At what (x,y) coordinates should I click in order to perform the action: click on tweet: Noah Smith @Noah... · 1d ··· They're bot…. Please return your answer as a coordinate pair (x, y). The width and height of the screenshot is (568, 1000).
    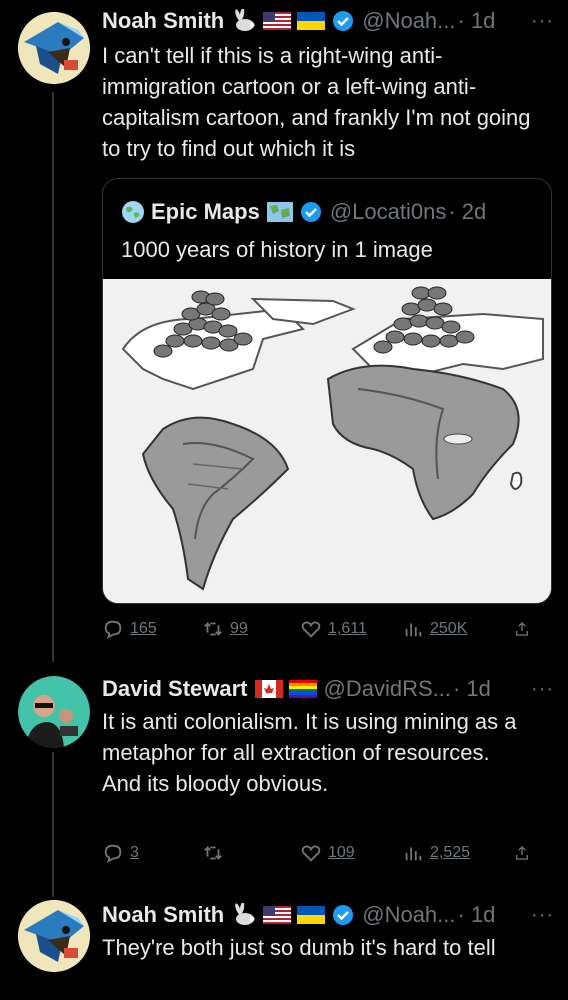
    Looking at the image, I should click on (284, 947).